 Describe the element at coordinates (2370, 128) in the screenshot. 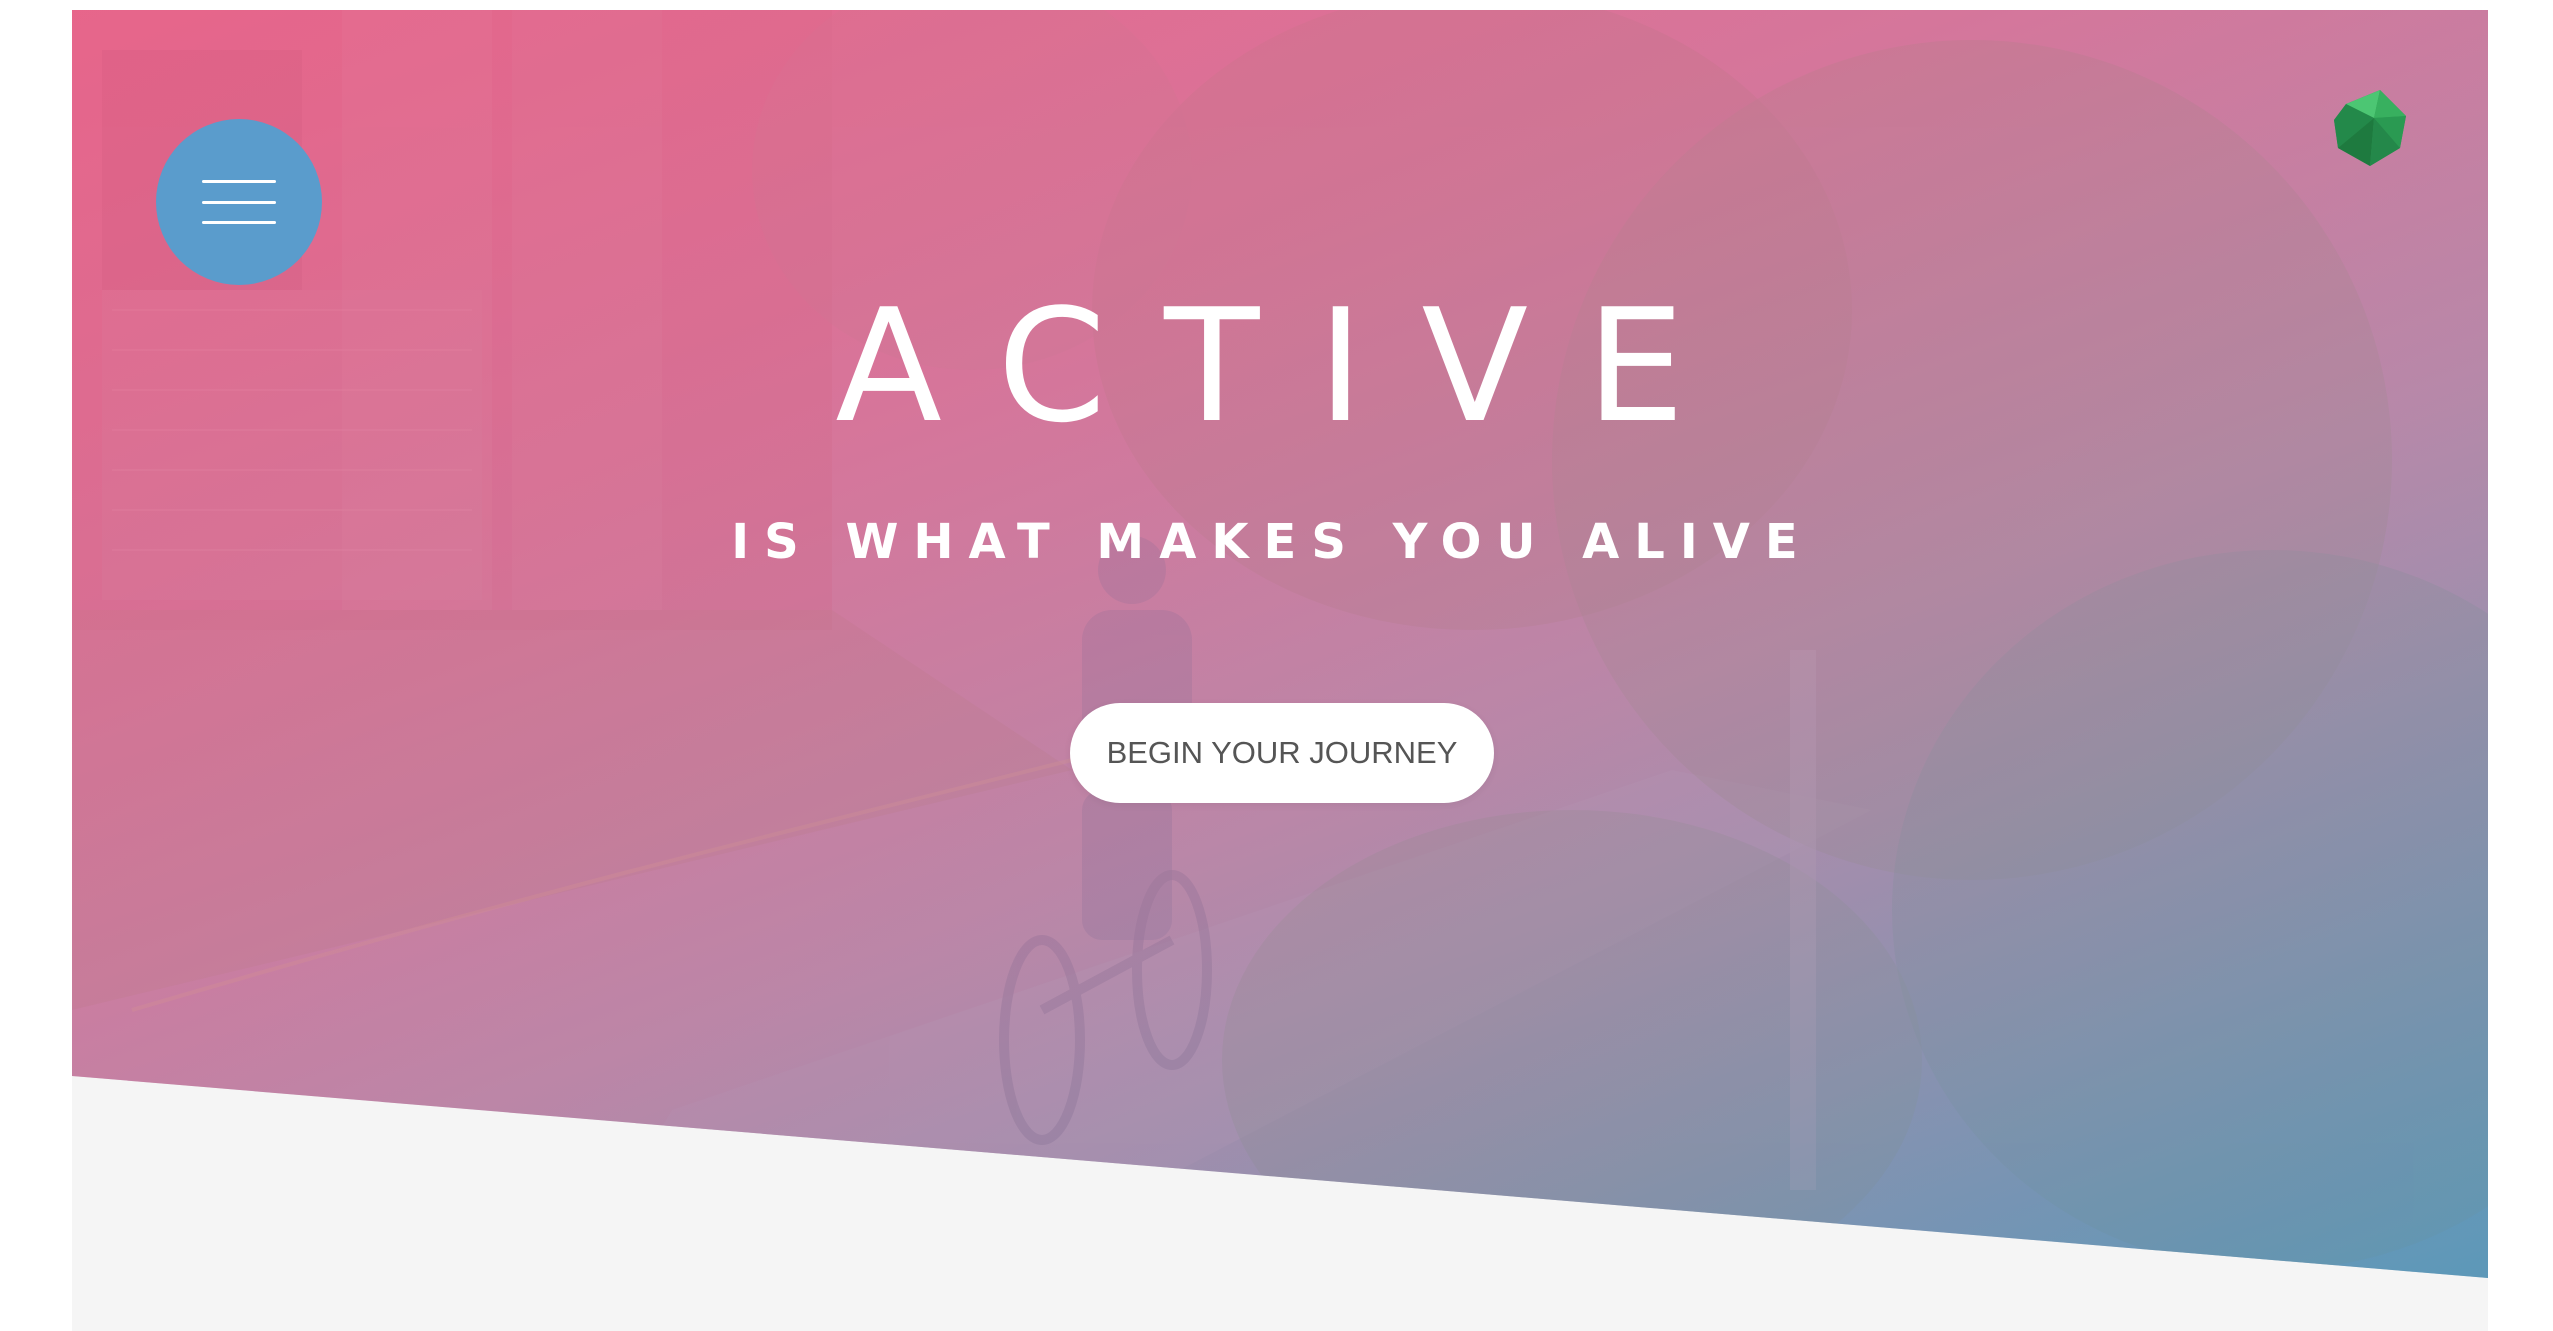

I see `green-gem-icon` at that location.